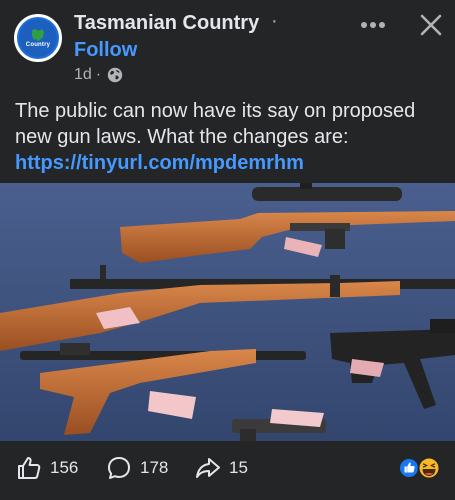  Describe the element at coordinates (119, 468) in the screenshot. I see `comment-icon` at that location.